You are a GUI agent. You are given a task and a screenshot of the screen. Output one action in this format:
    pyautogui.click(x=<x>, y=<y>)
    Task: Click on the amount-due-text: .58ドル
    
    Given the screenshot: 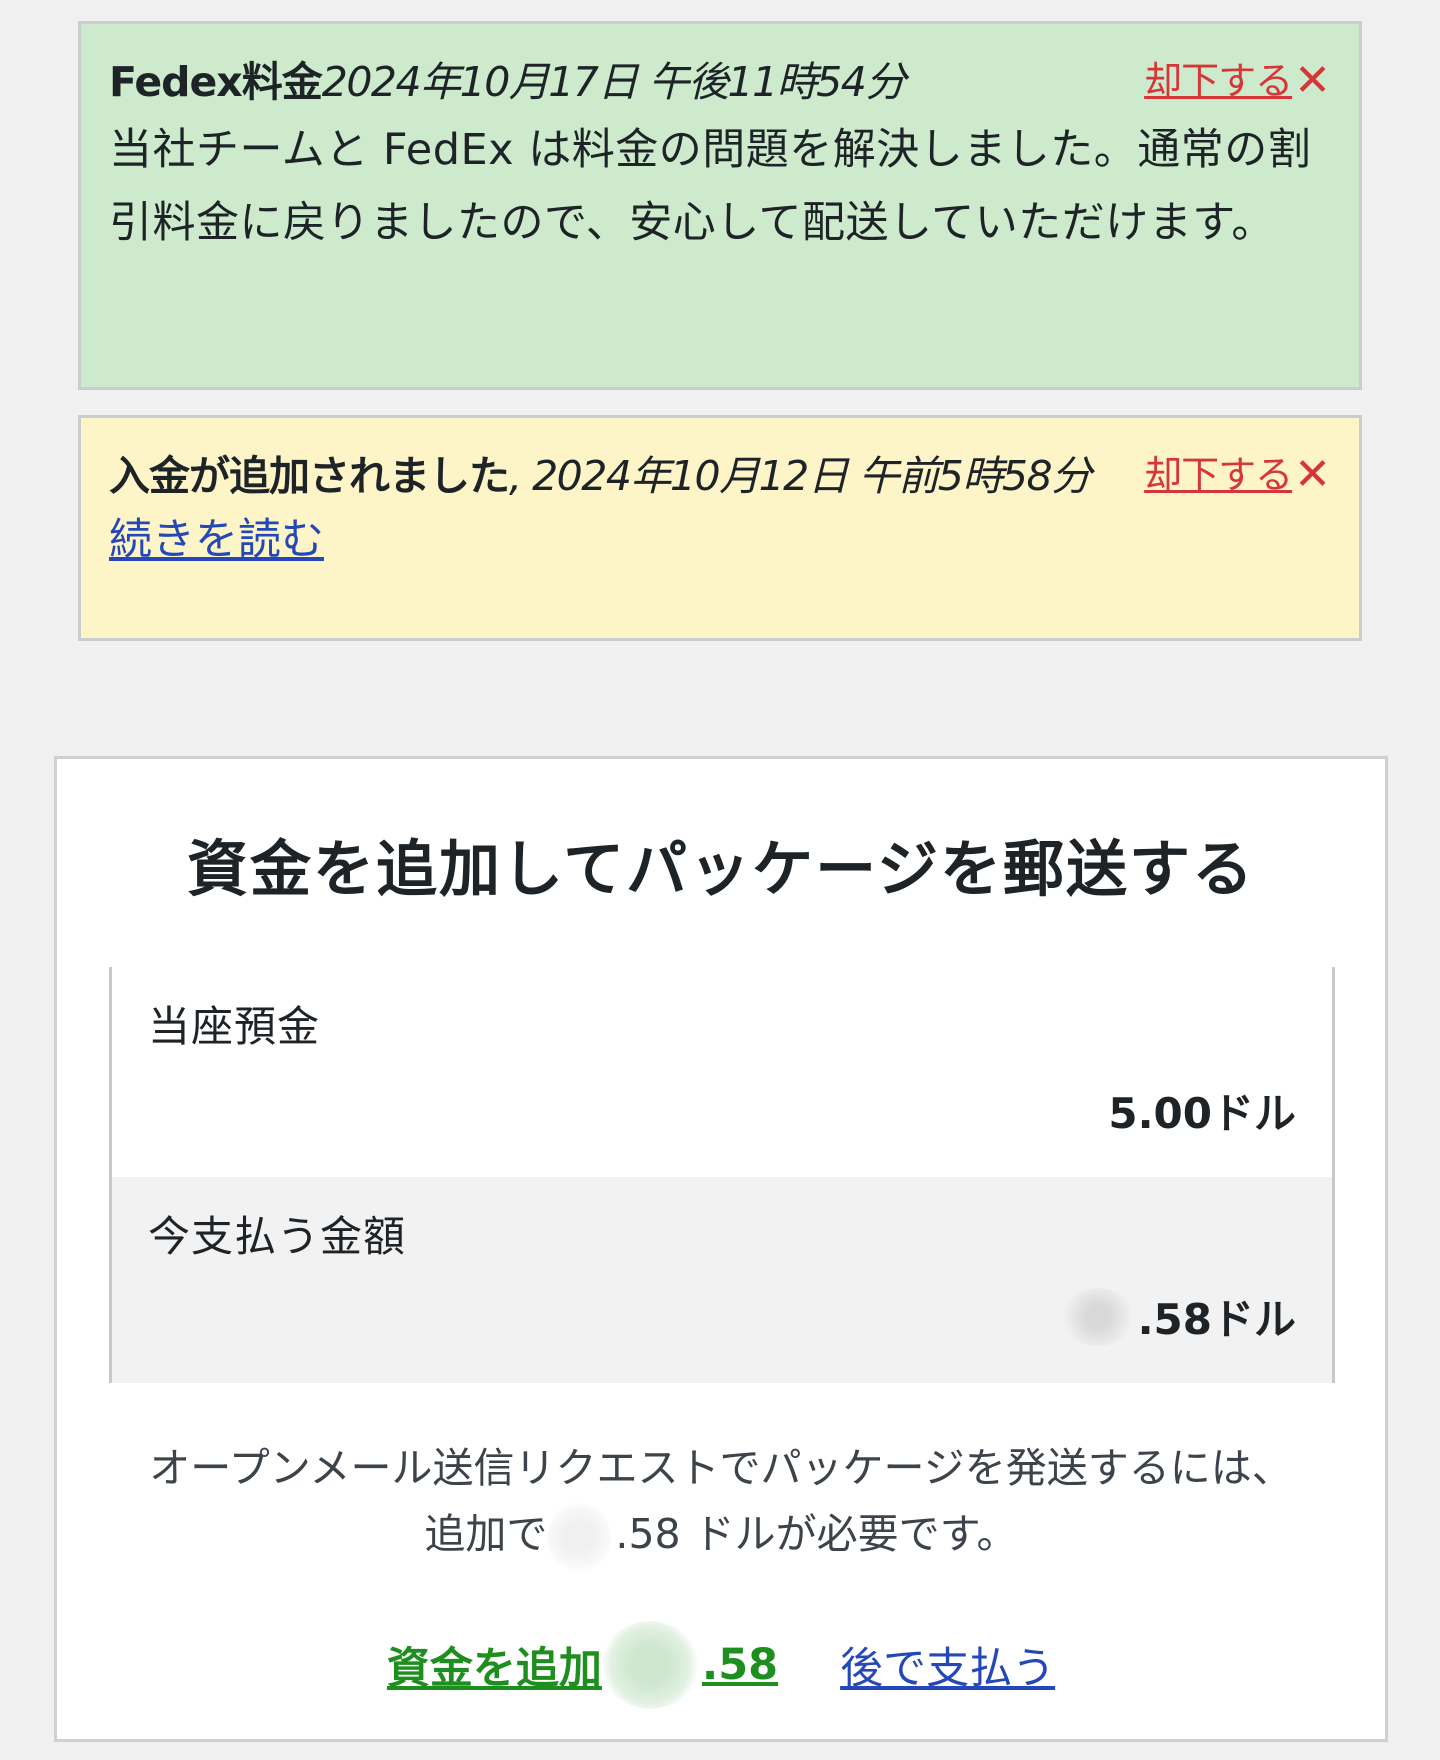 What is the action you would take?
    pyautogui.click(x=1216, y=1319)
    